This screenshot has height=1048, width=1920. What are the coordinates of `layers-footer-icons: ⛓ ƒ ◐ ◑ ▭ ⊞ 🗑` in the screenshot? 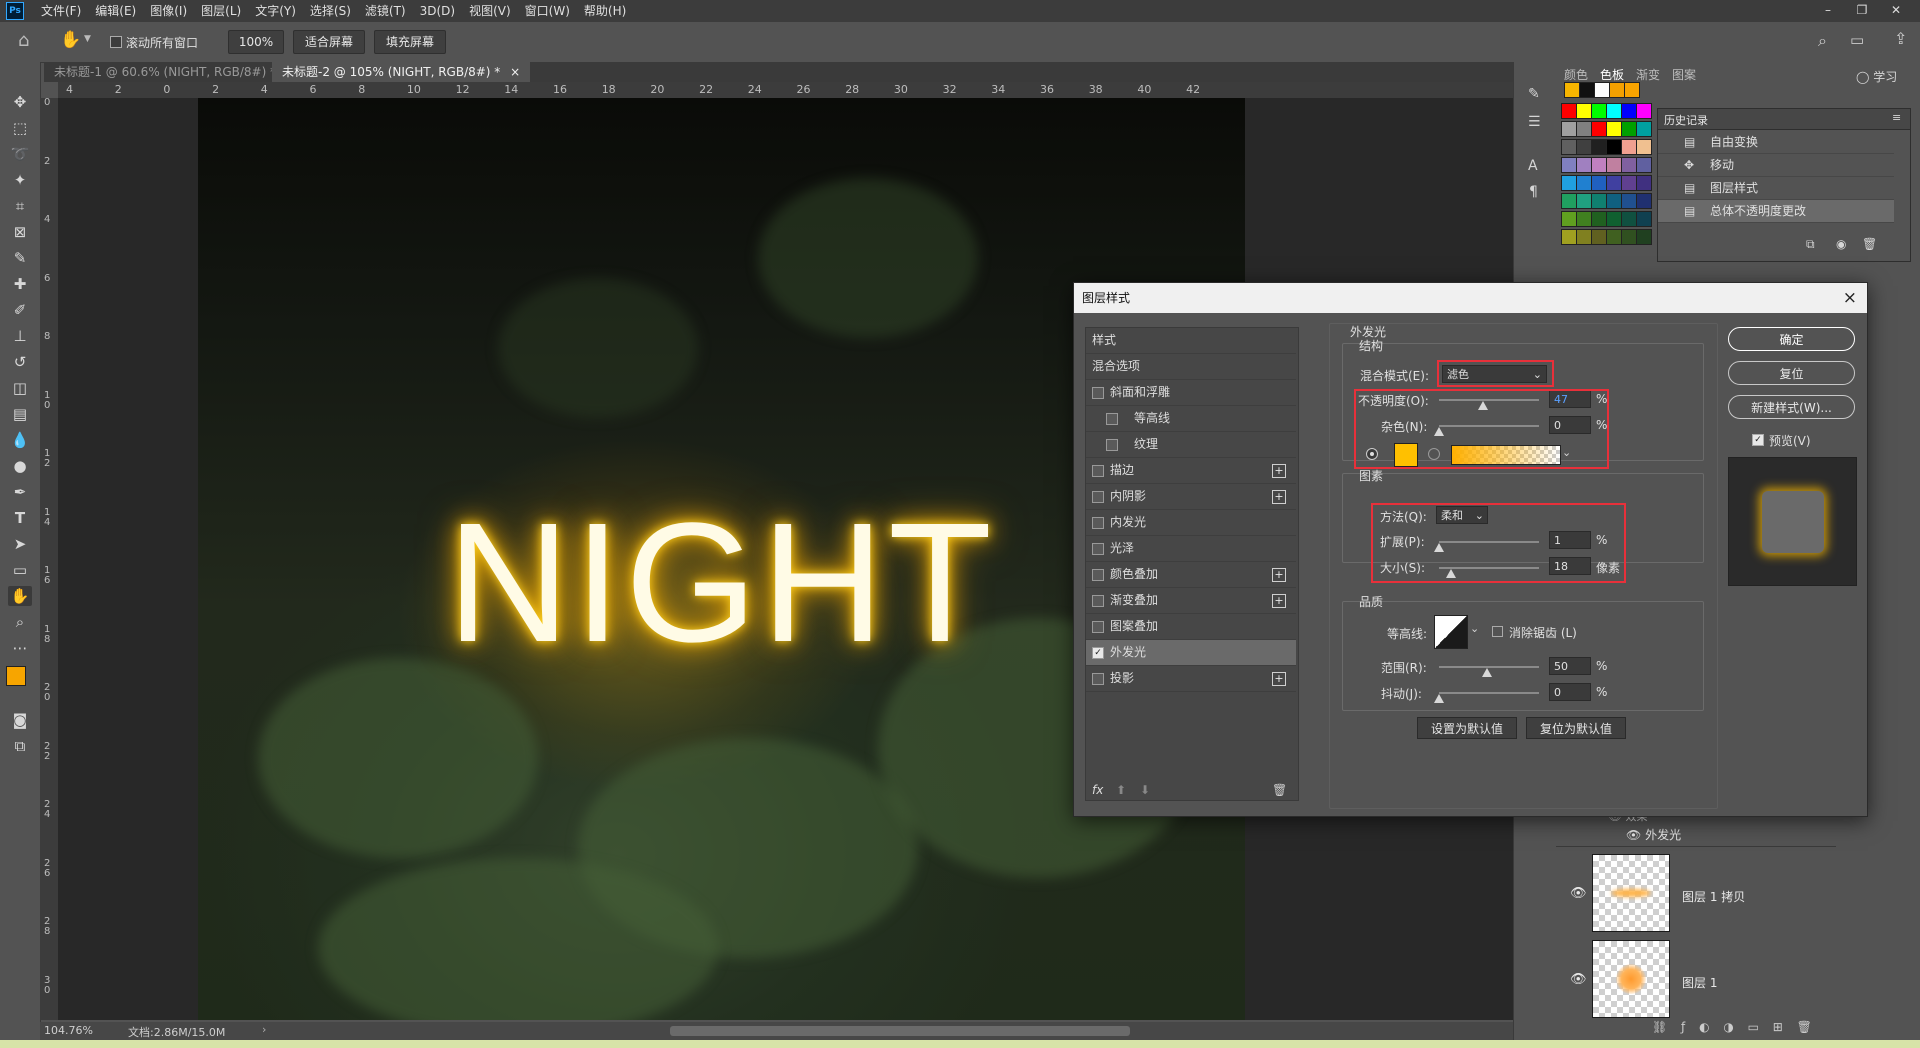 It's located at (1696, 1029).